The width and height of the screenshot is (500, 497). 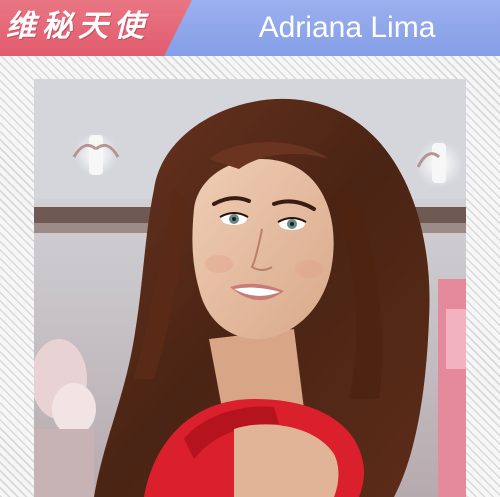 I want to click on brand-title: 维秘天使, so click(x=78, y=26).